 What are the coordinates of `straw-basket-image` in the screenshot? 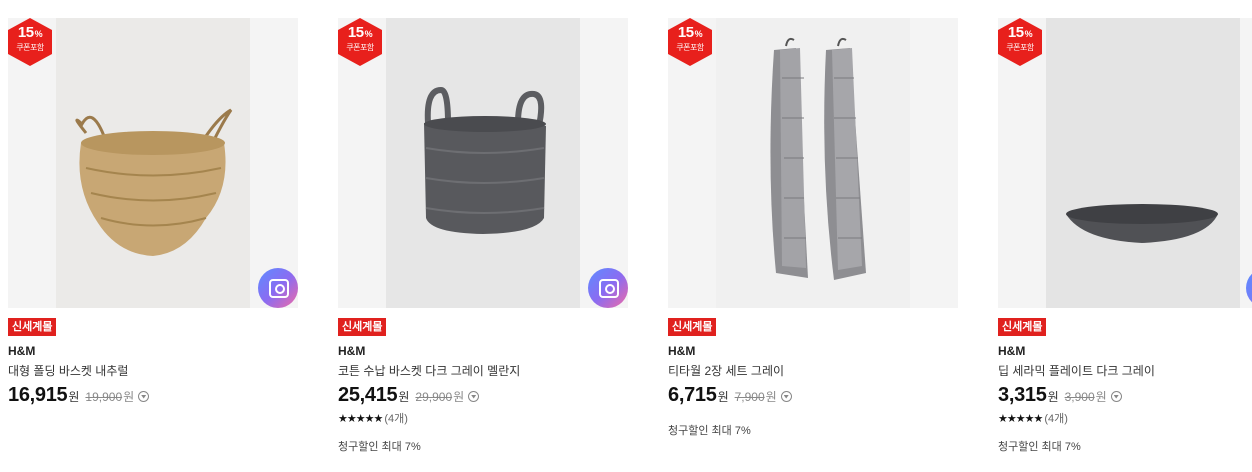 It's located at (153, 163).